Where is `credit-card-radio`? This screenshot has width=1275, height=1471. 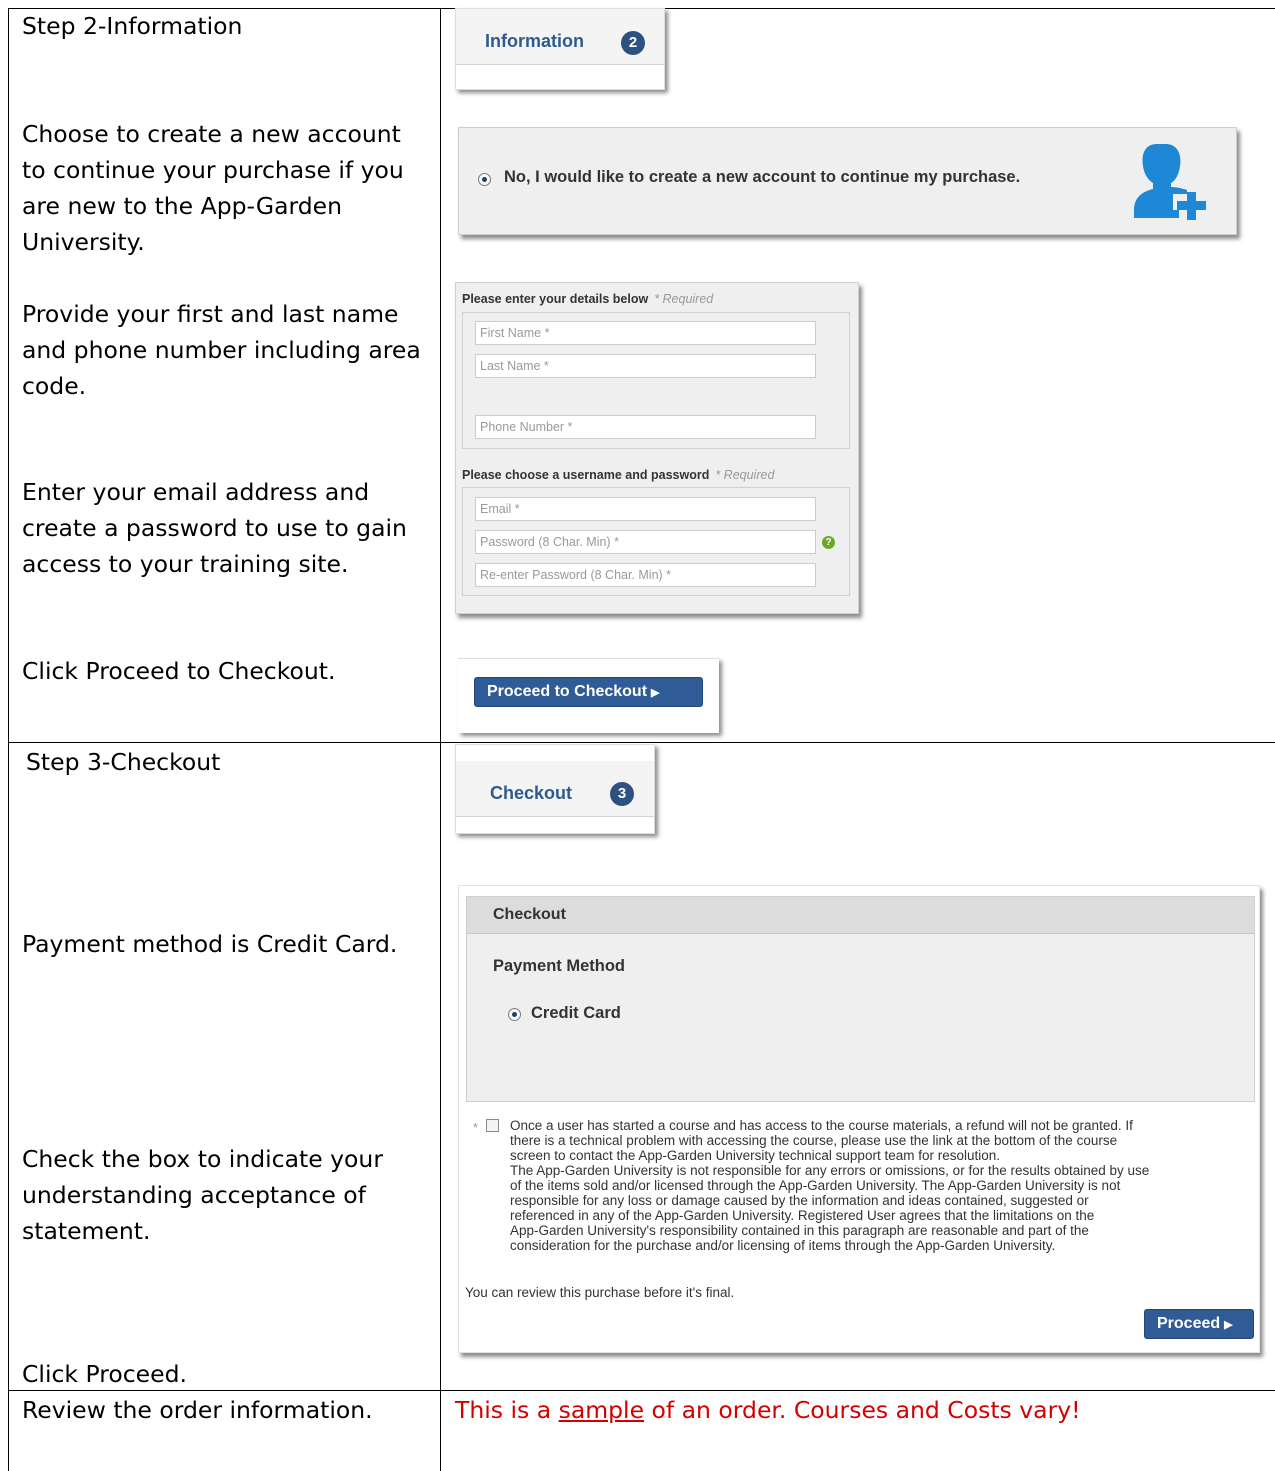 credit-card-radio is located at coordinates (514, 1014).